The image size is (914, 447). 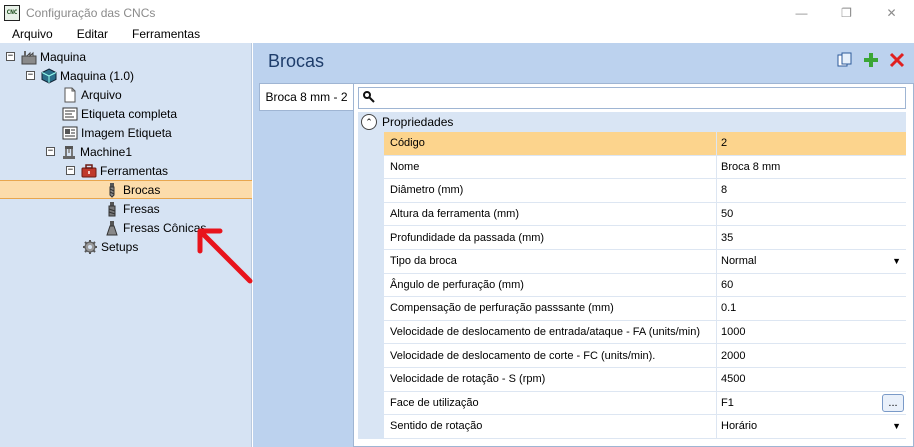 I want to click on menu-arquivo: Arquivo, so click(x=32, y=34).